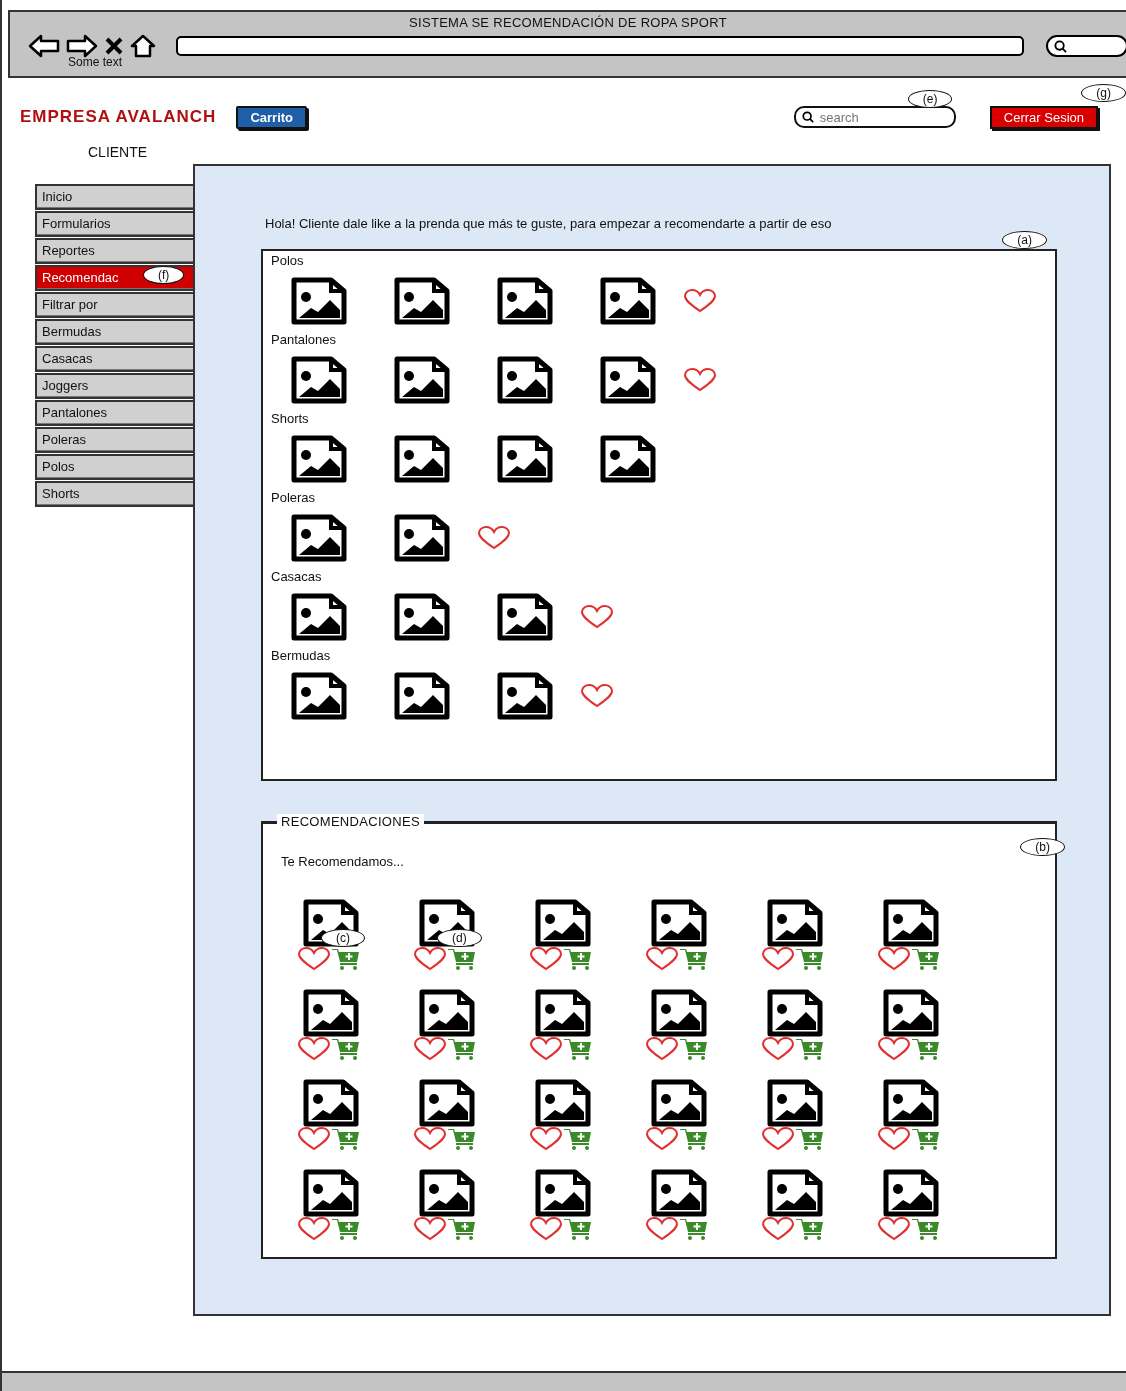 This screenshot has width=1126, height=1391. What do you see at coordinates (114, 386) in the screenshot?
I see `sidebar-item: Joggers` at bounding box center [114, 386].